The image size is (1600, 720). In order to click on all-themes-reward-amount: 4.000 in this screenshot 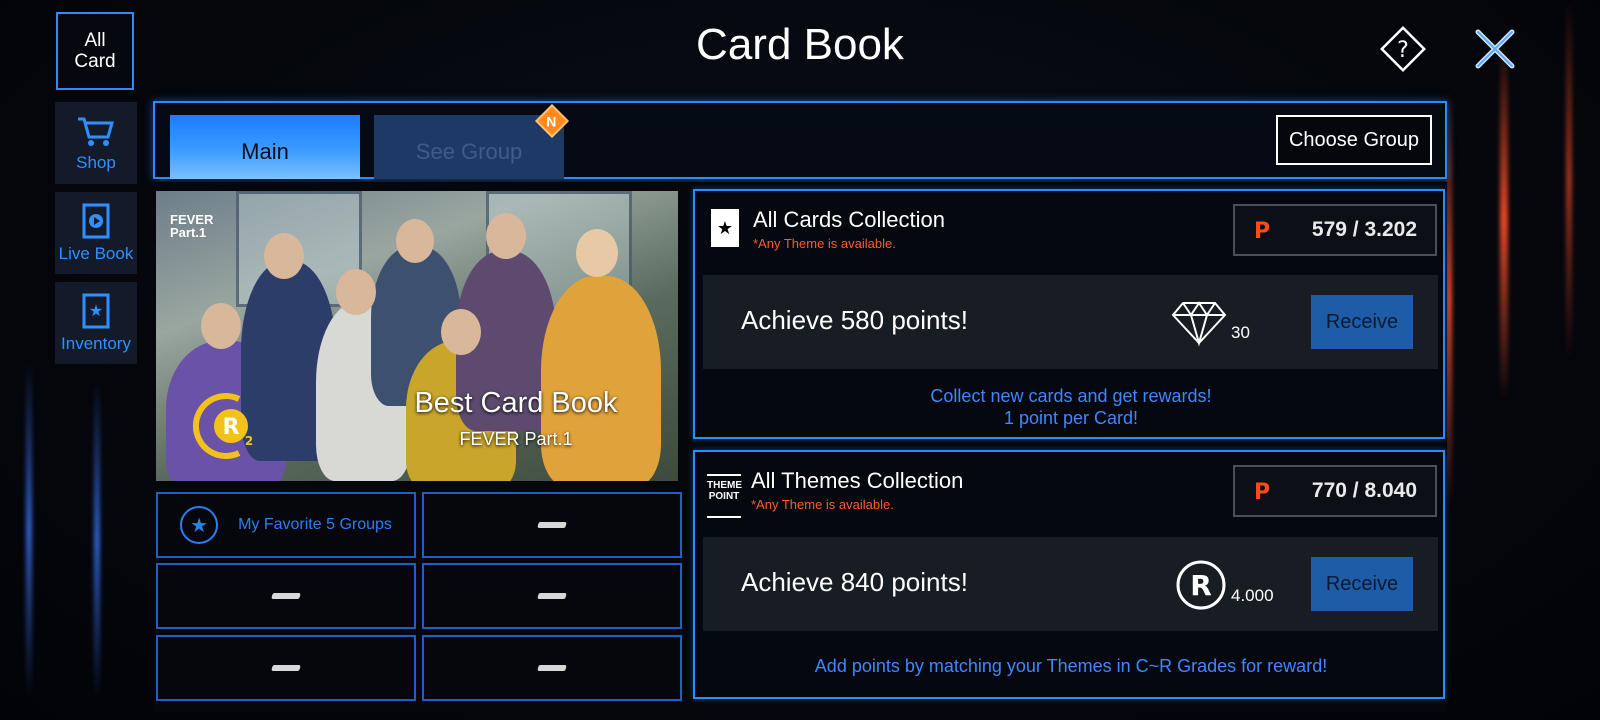, I will do `click(1252, 595)`.